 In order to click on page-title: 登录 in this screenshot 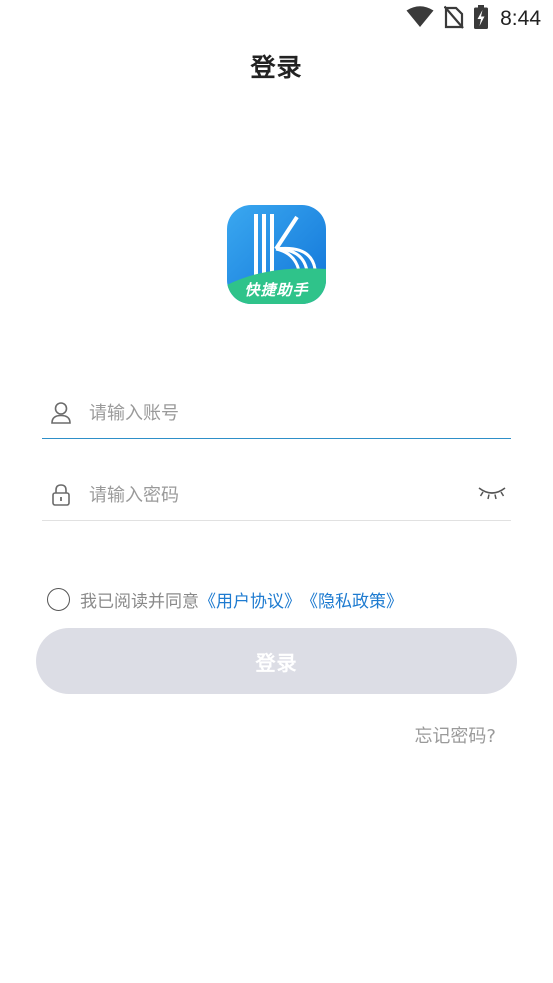, I will do `click(276, 67)`.